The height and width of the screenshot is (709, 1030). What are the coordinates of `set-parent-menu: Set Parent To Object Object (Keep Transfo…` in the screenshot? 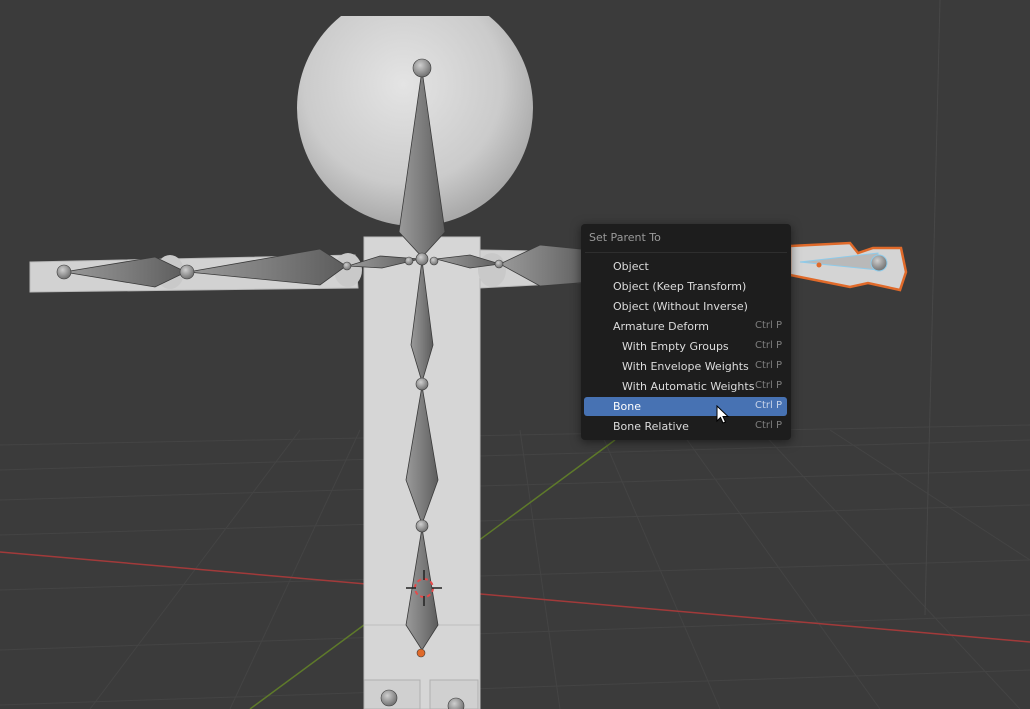 It's located at (686, 332).